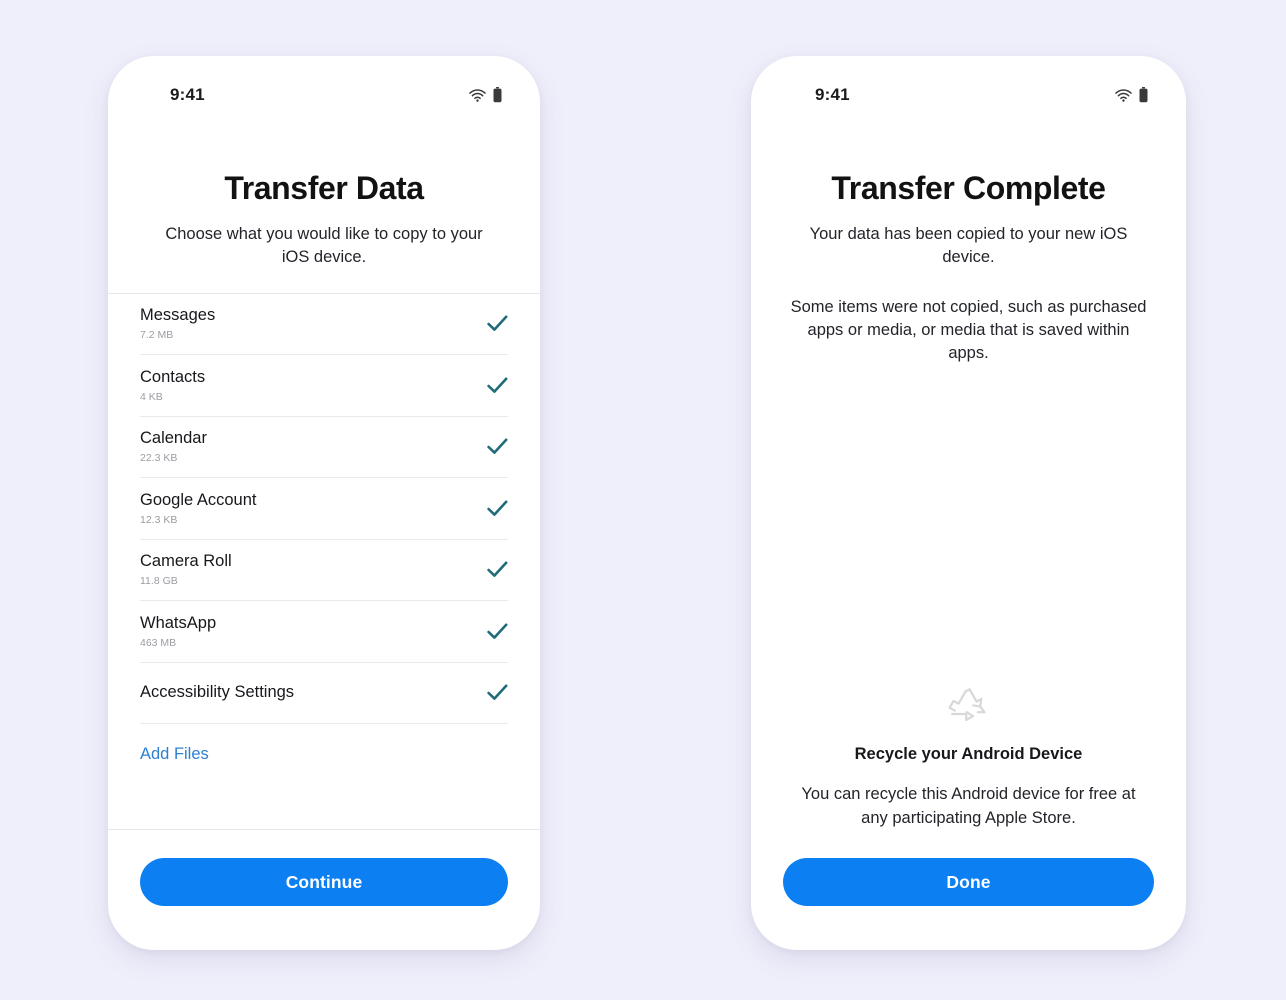 The width and height of the screenshot is (1286, 1000). What do you see at coordinates (324, 385) in the screenshot?
I see `list-item: Contacts 4 KB` at bounding box center [324, 385].